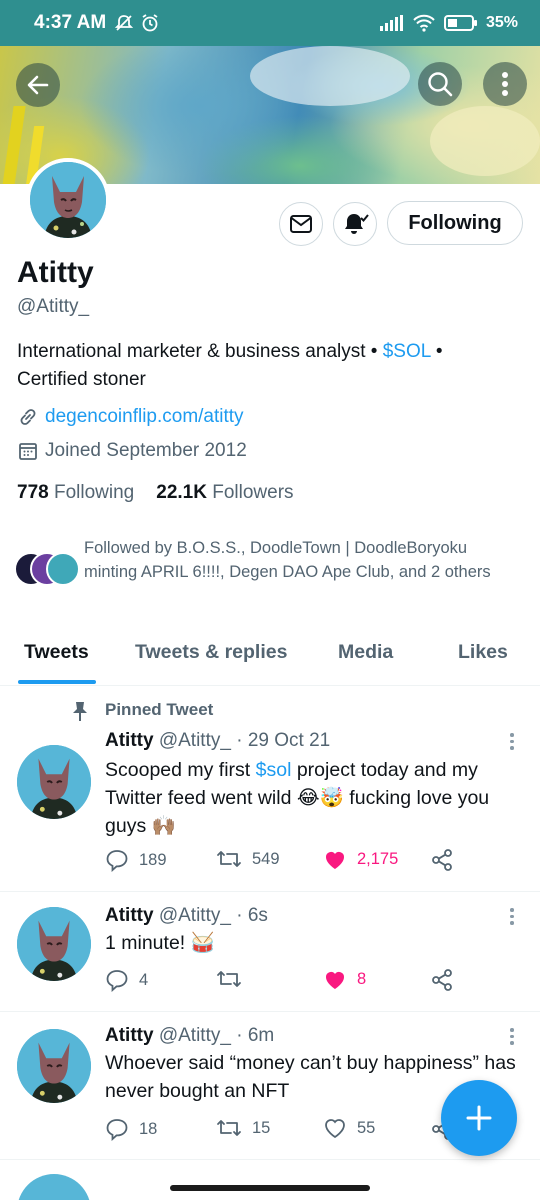 The width and height of the screenshot is (540, 1200). I want to click on battery-level: 35%, so click(501, 22).